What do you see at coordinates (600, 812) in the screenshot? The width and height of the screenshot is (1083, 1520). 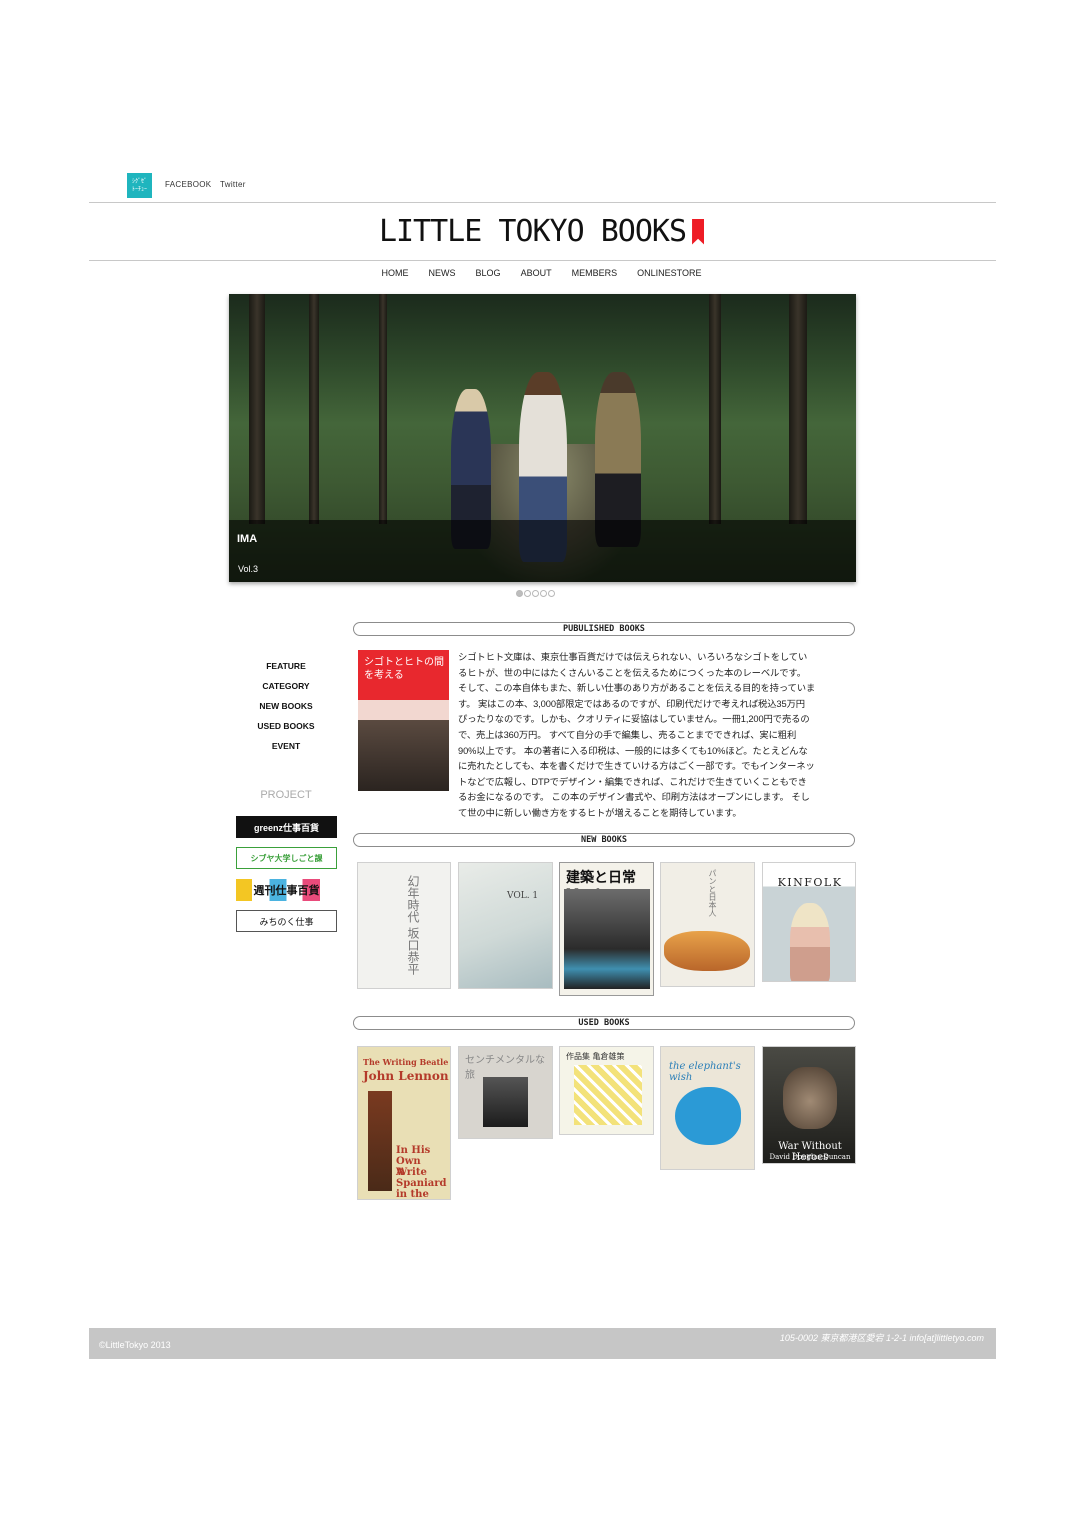 I see `description-line: て世の中に新しい働き方をするヒトが増えることを期待しています。` at bounding box center [600, 812].